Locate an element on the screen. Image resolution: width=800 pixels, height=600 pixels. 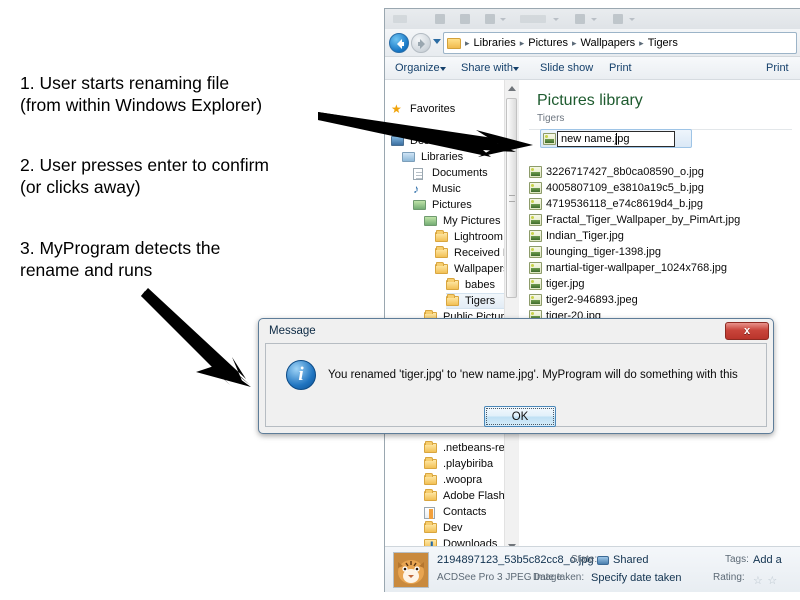
file-list-item: tiger.jpg is located at coordinates (557, 284).